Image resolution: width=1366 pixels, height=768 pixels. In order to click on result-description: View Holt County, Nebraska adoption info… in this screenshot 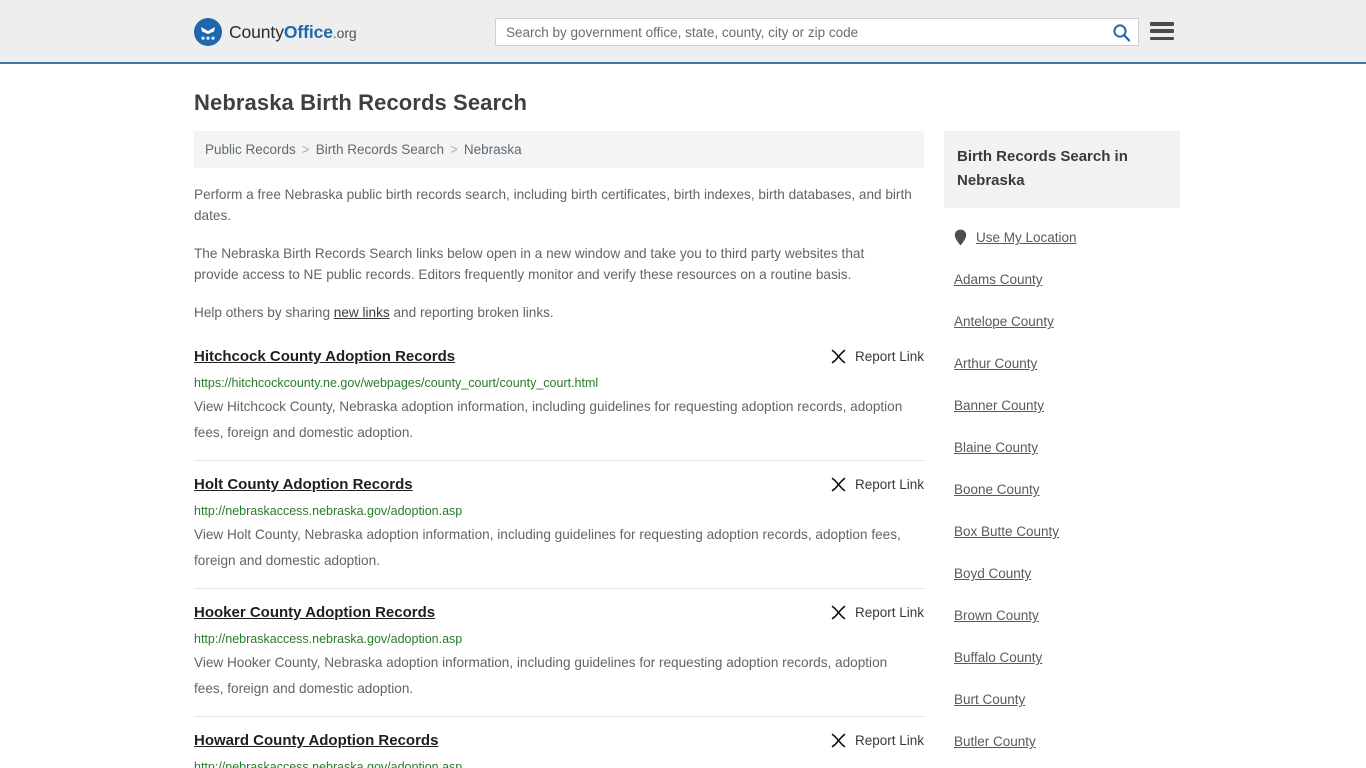, I will do `click(547, 547)`.